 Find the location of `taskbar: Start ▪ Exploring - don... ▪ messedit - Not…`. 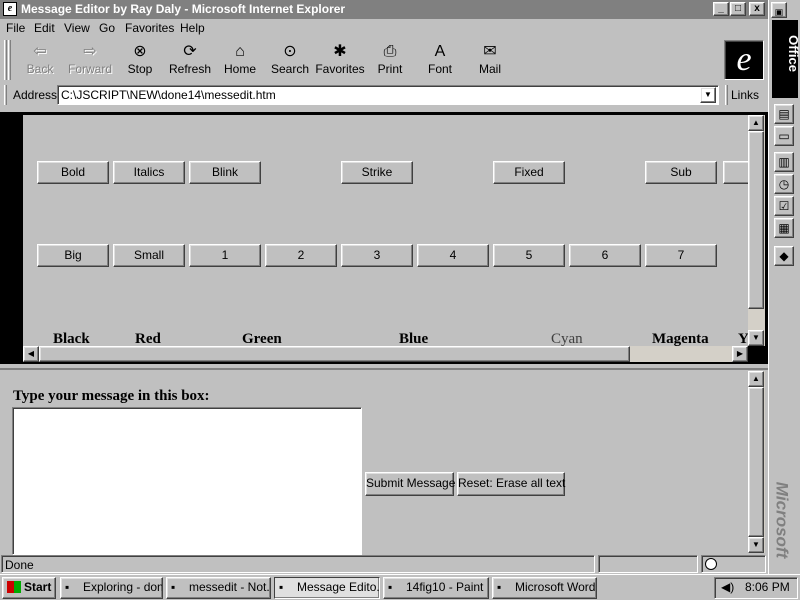

taskbar: Start ▪ Exploring - don... ▪ messedit - Not… is located at coordinates (400, 587).